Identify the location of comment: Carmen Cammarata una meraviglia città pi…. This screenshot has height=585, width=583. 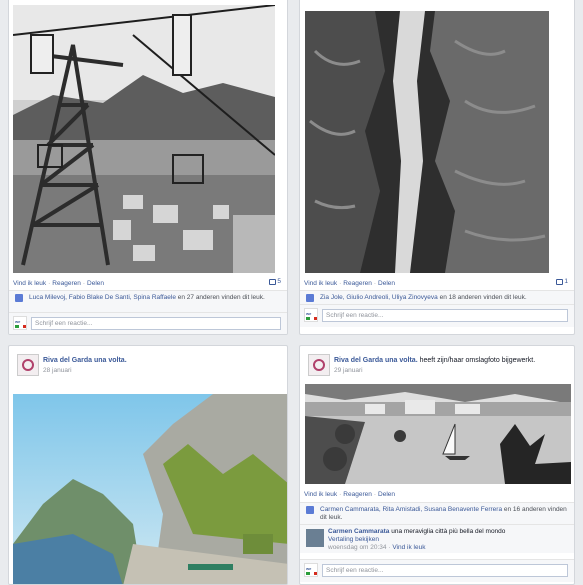
(437, 538).